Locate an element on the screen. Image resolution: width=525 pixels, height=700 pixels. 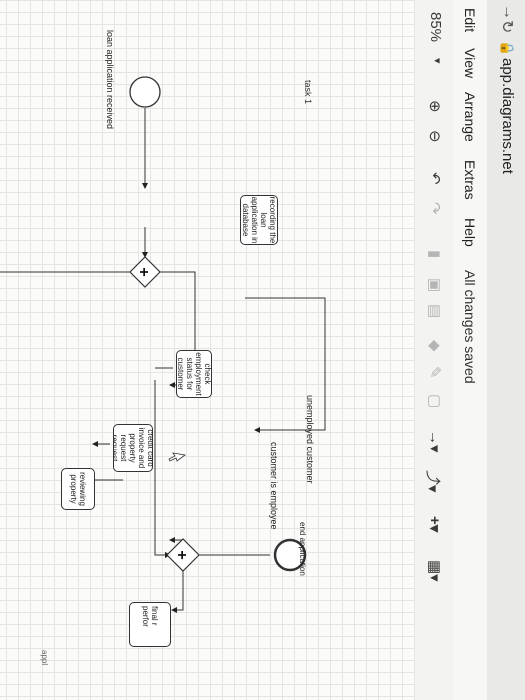
connection-icon: →▾ is located at coordinates (435, 441).